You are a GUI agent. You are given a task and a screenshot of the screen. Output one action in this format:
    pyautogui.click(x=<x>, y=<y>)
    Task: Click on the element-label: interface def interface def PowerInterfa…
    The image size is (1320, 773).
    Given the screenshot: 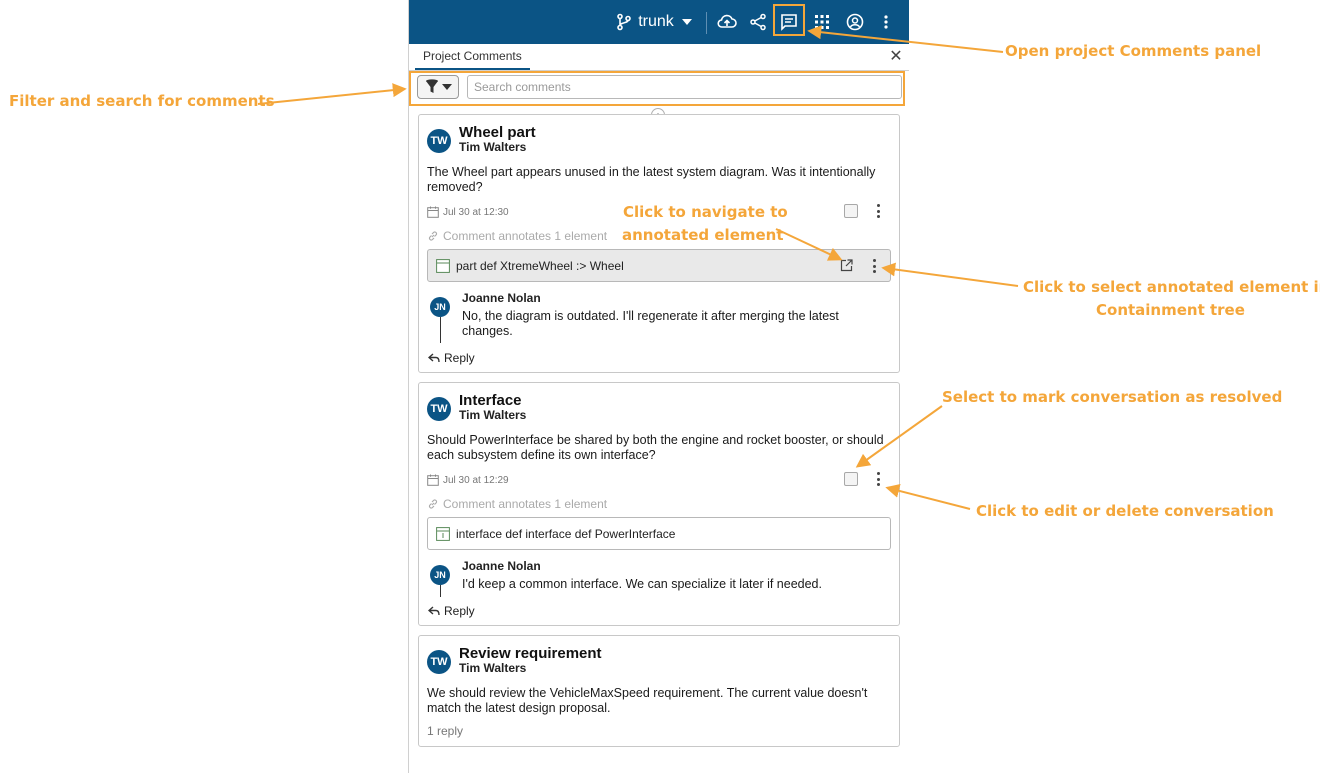 What is the action you would take?
    pyautogui.click(x=566, y=533)
    